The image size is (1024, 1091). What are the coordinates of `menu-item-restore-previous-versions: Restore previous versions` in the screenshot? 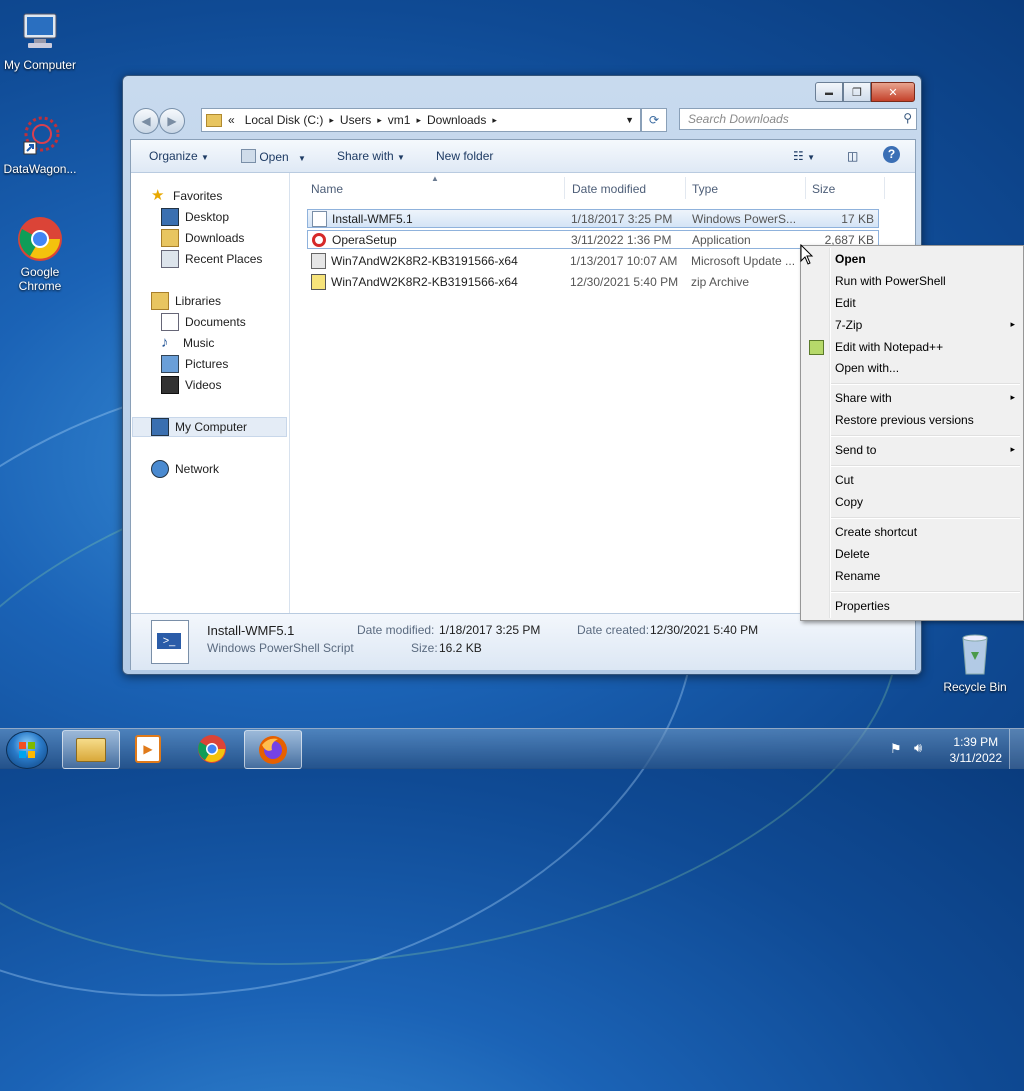 It's located at (904, 420).